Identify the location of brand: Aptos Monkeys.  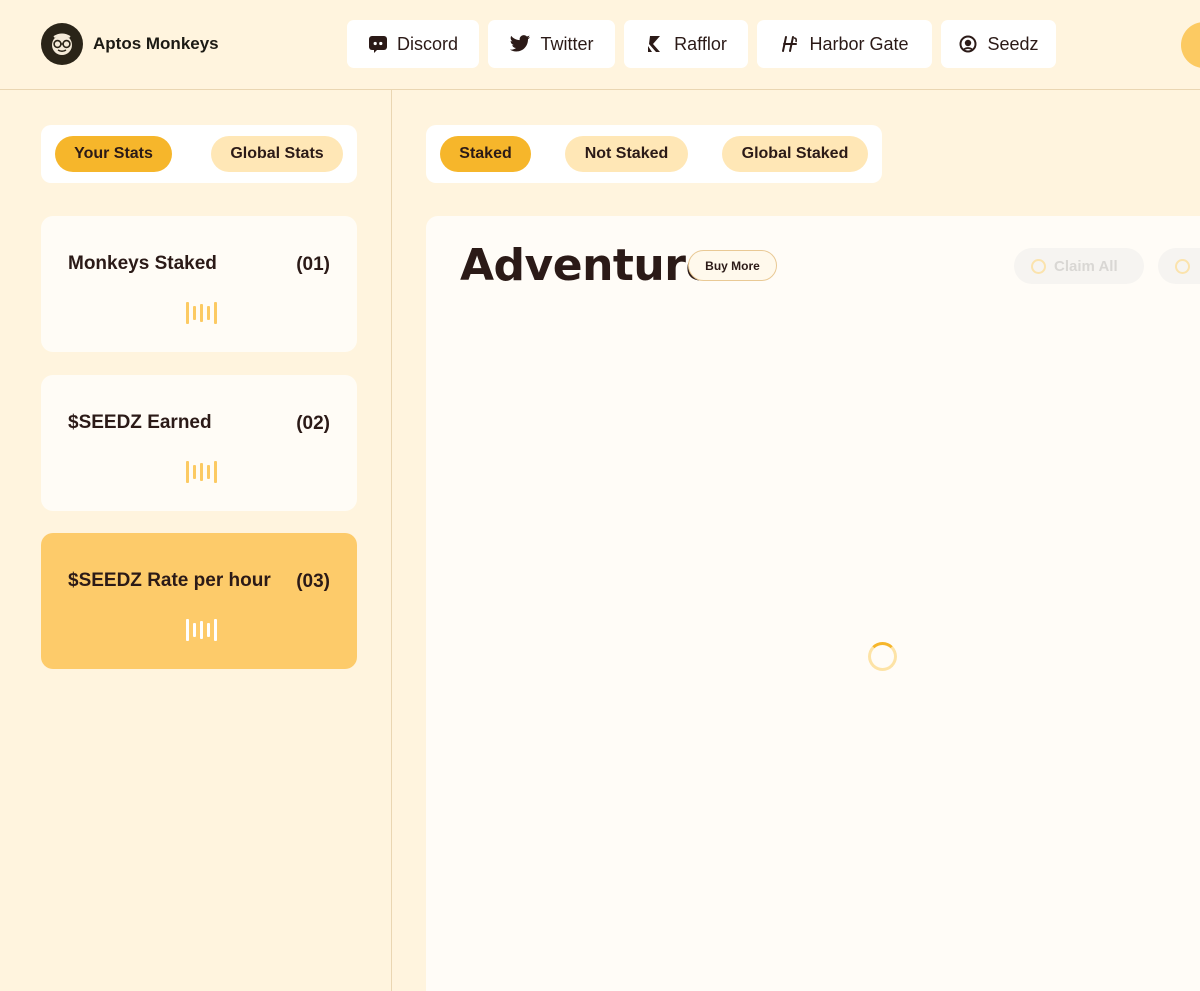
(130, 44).